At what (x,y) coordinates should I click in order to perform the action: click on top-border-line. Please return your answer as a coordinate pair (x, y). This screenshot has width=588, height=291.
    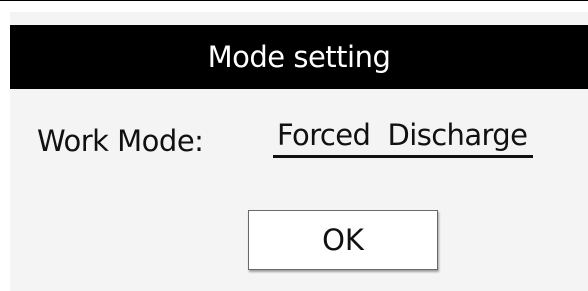
    Looking at the image, I should click on (294, 0).